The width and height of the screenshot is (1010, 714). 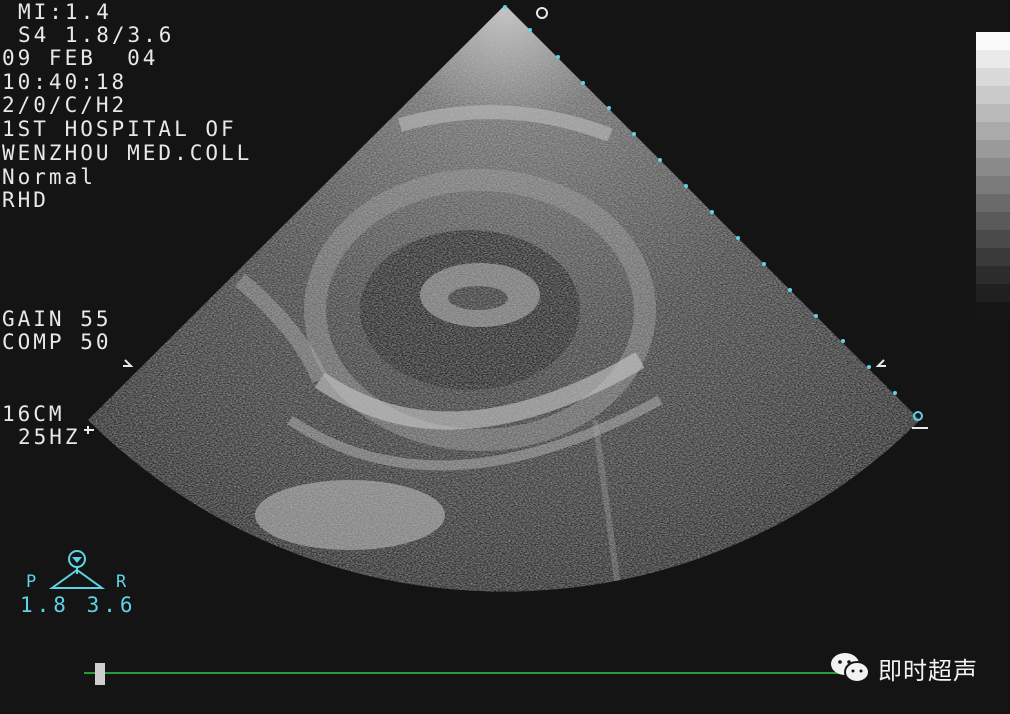 I want to click on mode-readout: 2/0/C/H2, so click(x=65, y=105).